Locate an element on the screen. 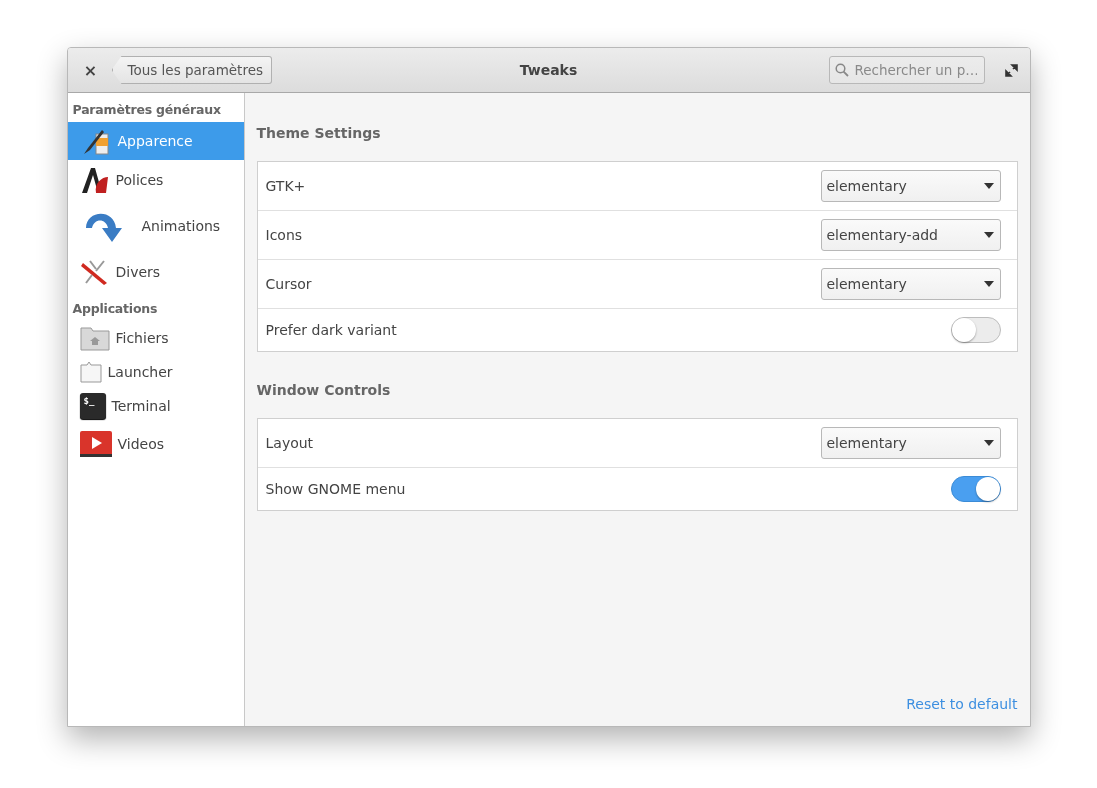 Image resolution: width=1097 pixels, height=788 pixels. sidebar-item: Videos is located at coordinates (155, 444).